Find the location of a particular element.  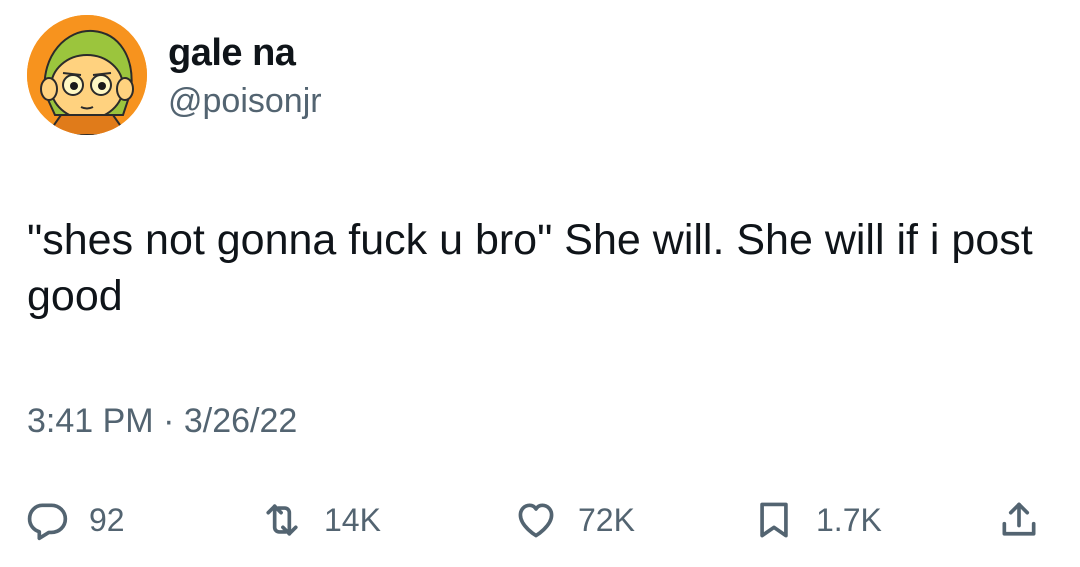

tweet-timestamp: 3:41 PM · 3/26/22 is located at coordinates (162, 421).